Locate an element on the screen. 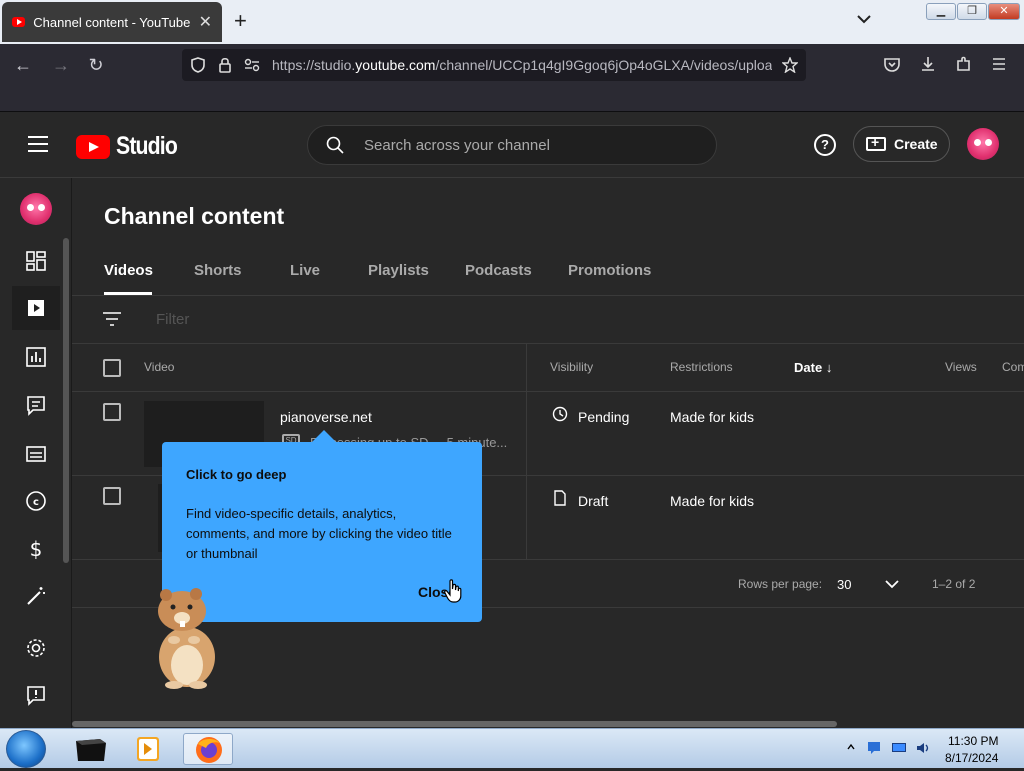 The height and width of the screenshot is (771, 1024). clock-icon is located at coordinates (560, 414).